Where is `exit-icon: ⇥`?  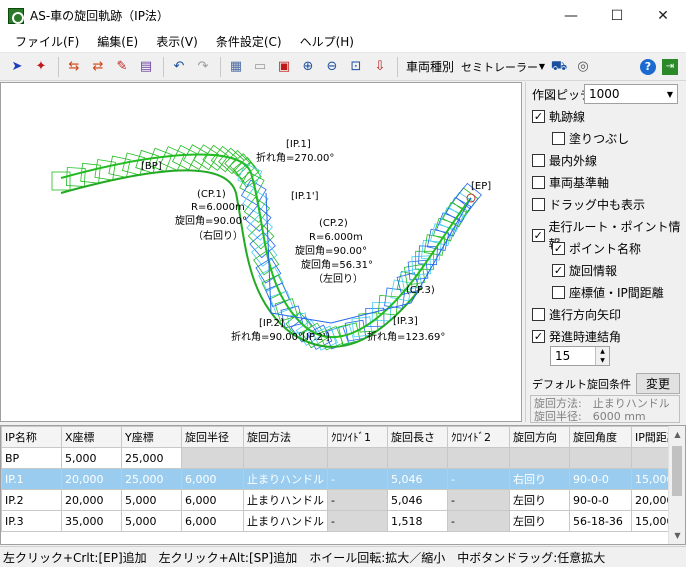 exit-icon: ⇥ is located at coordinates (670, 66).